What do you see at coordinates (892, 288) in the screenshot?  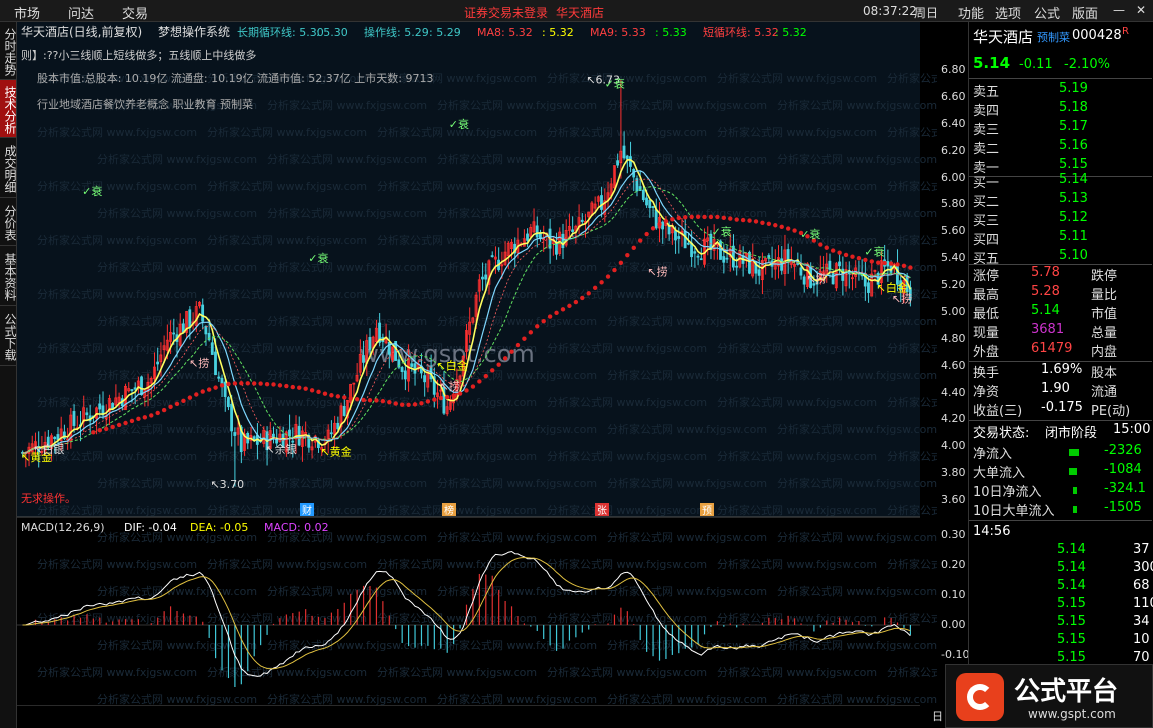 I see `chart-annotation: ↖白金` at bounding box center [892, 288].